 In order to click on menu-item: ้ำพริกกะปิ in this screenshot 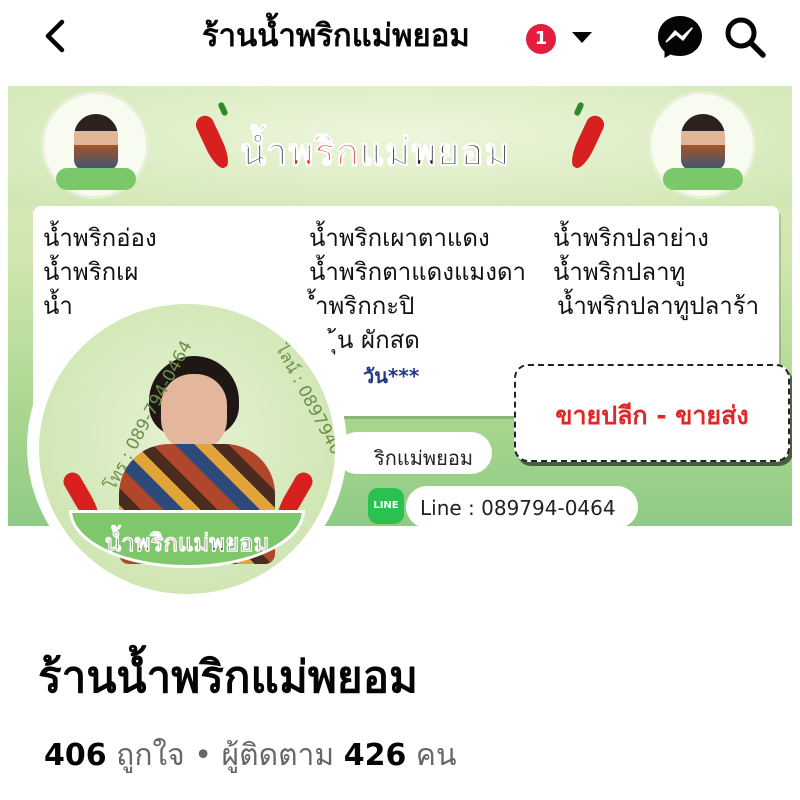, I will do `click(365, 306)`.